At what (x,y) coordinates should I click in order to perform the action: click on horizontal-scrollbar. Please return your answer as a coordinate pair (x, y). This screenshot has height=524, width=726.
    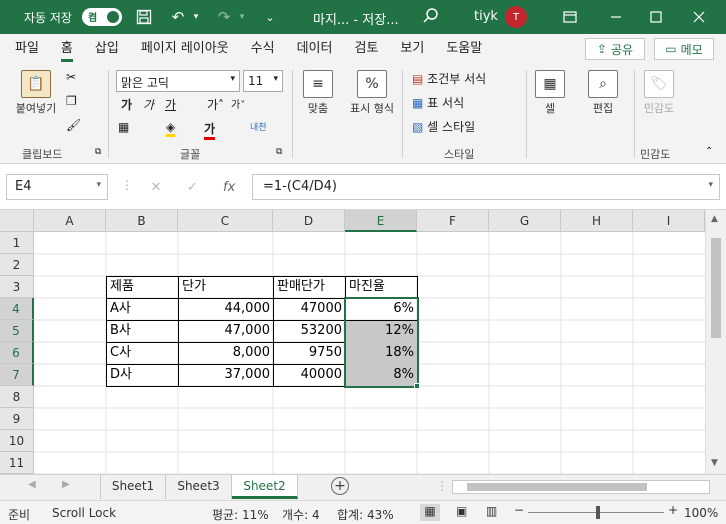
    Looking at the image, I should click on (581, 487).